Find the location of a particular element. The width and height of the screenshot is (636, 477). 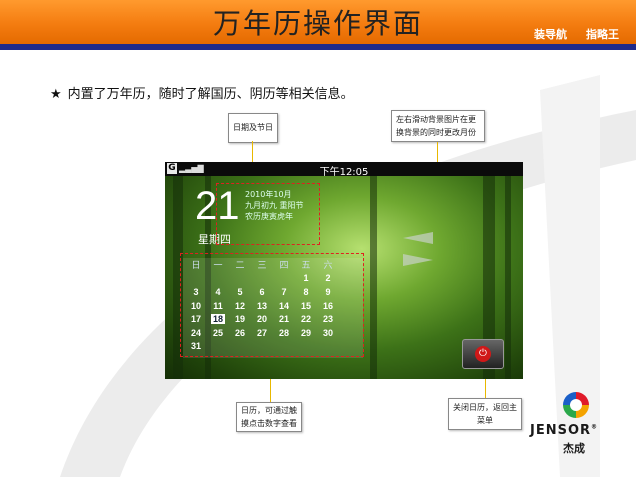

logo-chinese: 杰成 is located at coordinates (574, 448).